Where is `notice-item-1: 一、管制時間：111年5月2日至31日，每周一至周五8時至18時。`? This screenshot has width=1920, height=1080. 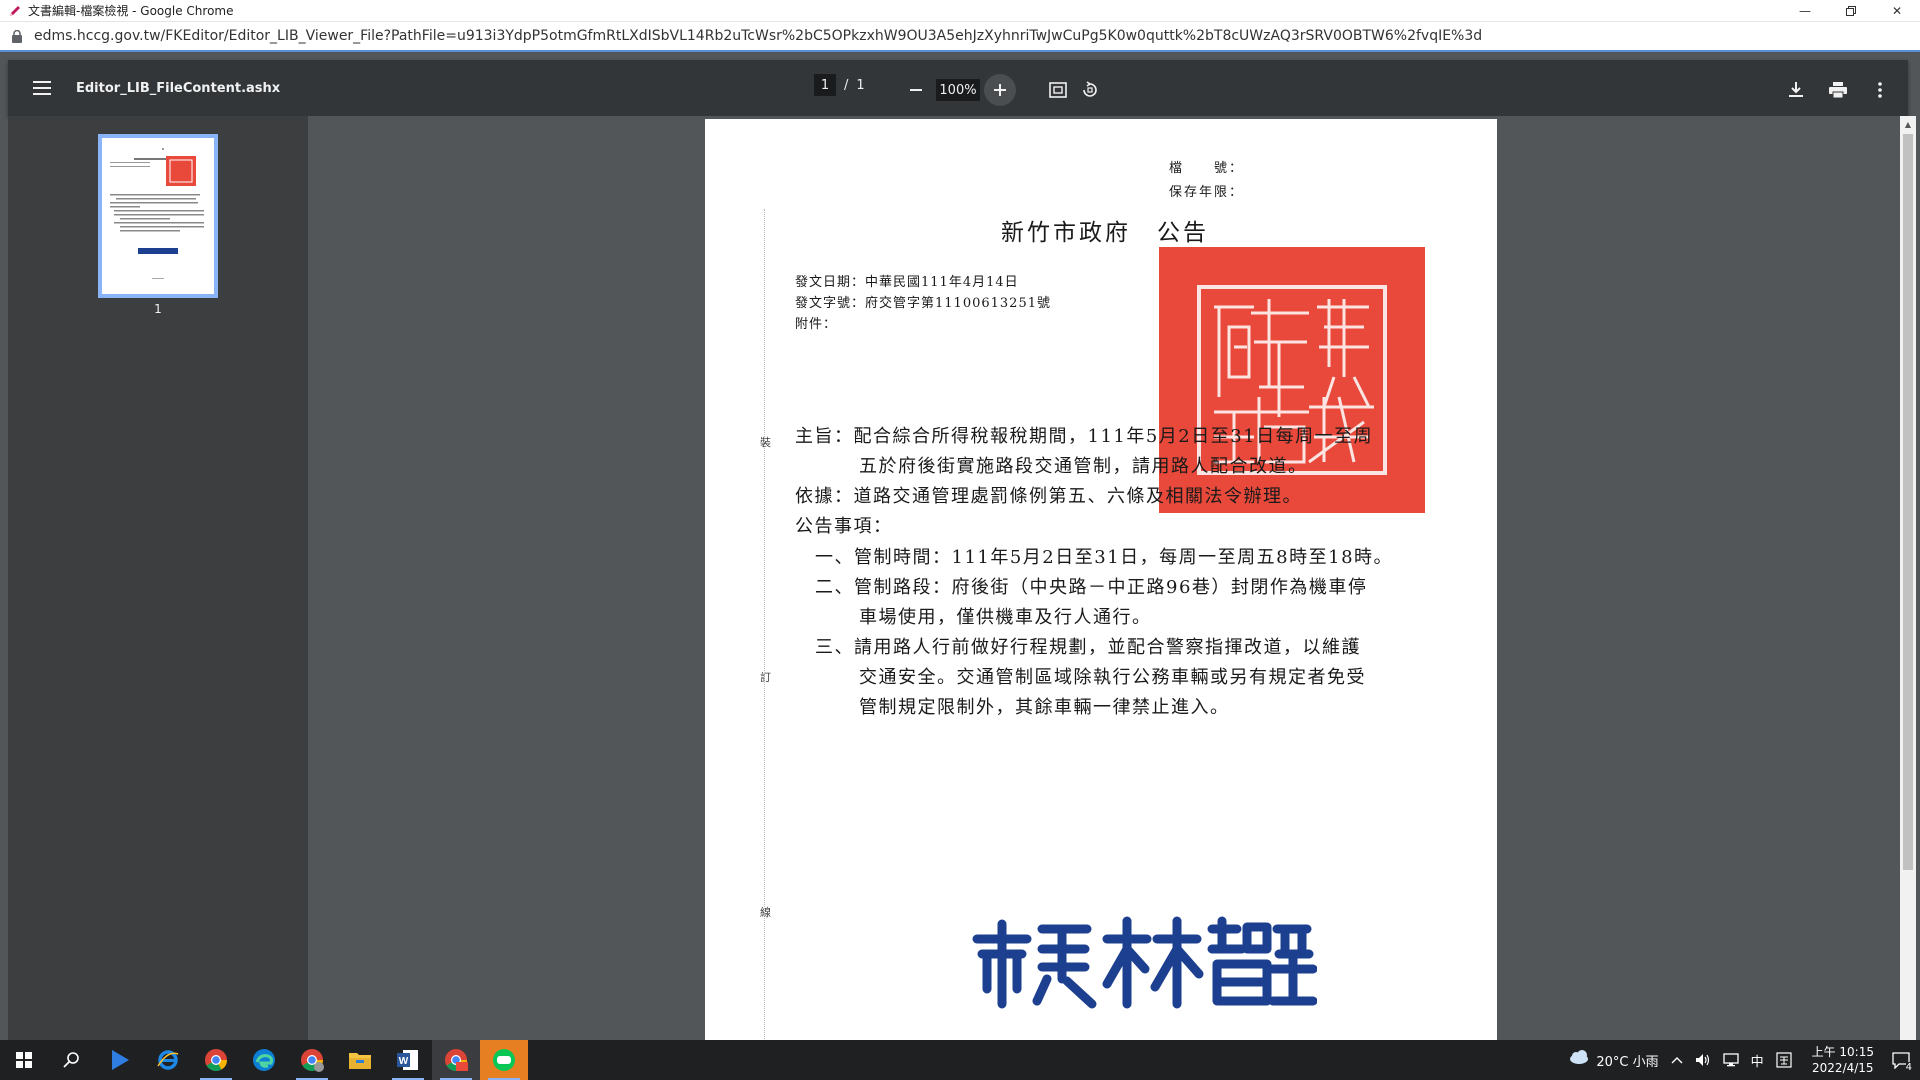
notice-item-1: 一、管制時間：111年5月2日至31日，每周一至周五8時至18時。 is located at coordinates (1104, 557).